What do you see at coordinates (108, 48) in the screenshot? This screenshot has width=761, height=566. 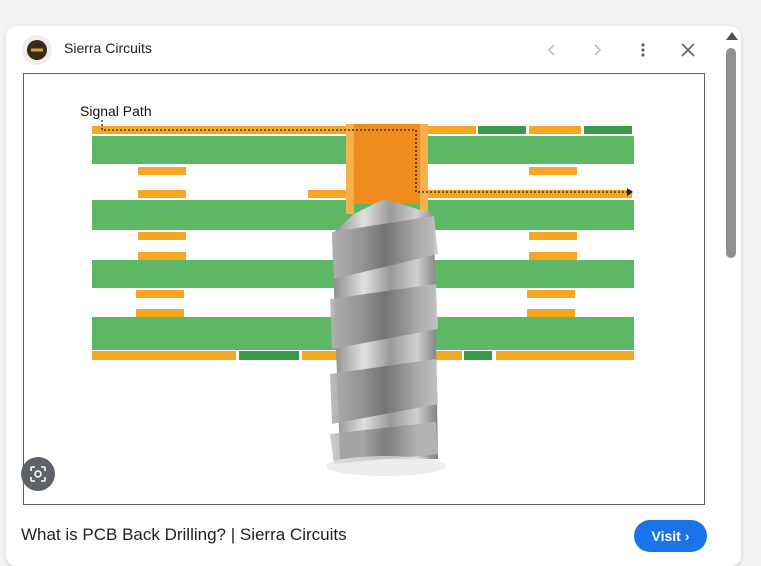 I see `site-name: Sierra Circuits` at bounding box center [108, 48].